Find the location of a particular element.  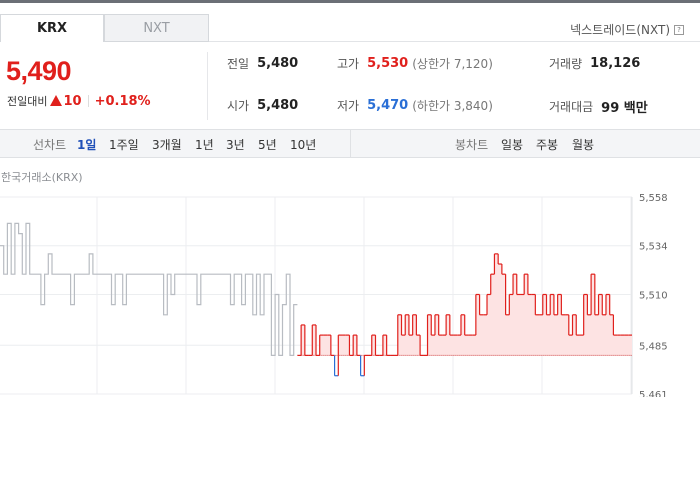

change-rate: +0.18% is located at coordinates (122, 101).